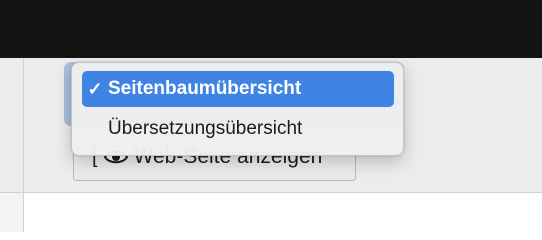 The width and height of the screenshot is (542, 240). What do you see at coordinates (11, 212) in the screenshot?
I see `sidebar-strip` at bounding box center [11, 212].